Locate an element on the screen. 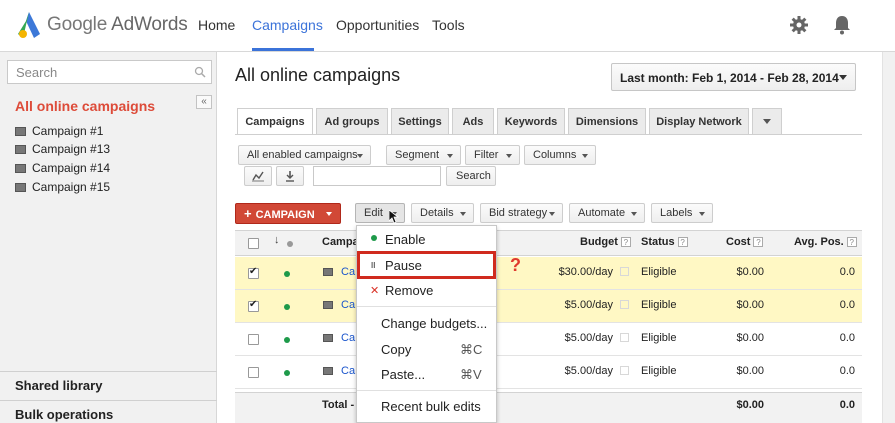 The width and height of the screenshot is (895, 423). search-icon is located at coordinates (200, 72).